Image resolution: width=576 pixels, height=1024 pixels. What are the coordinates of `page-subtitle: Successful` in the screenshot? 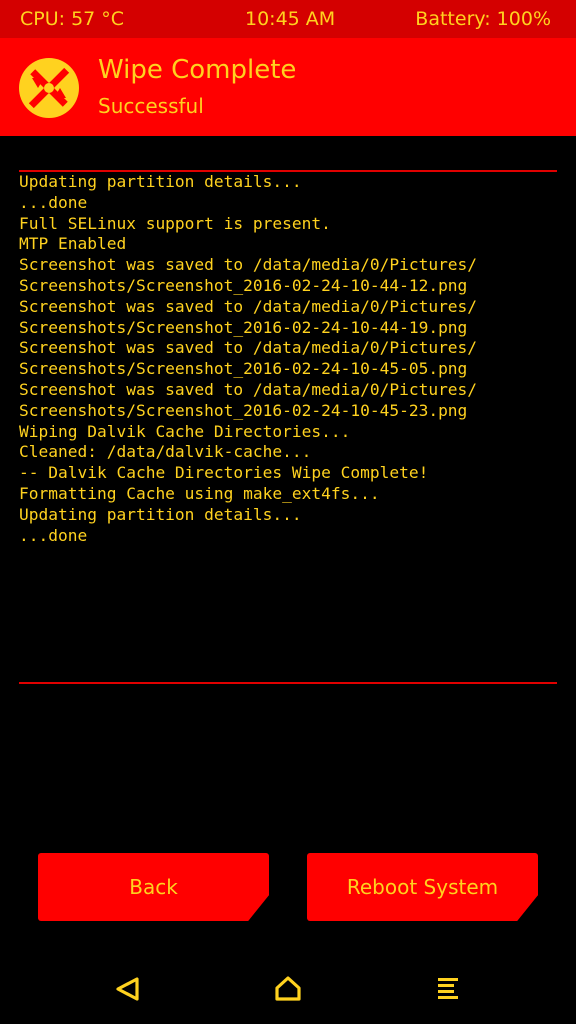 It's located at (151, 106).